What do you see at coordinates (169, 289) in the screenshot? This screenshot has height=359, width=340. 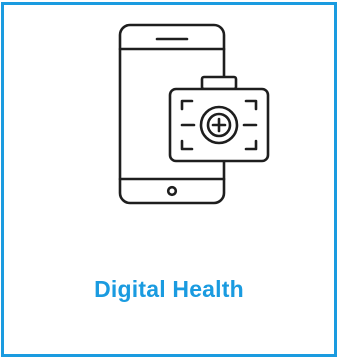 I see `card-title: Digital Health` at bounding box center [169, 289].